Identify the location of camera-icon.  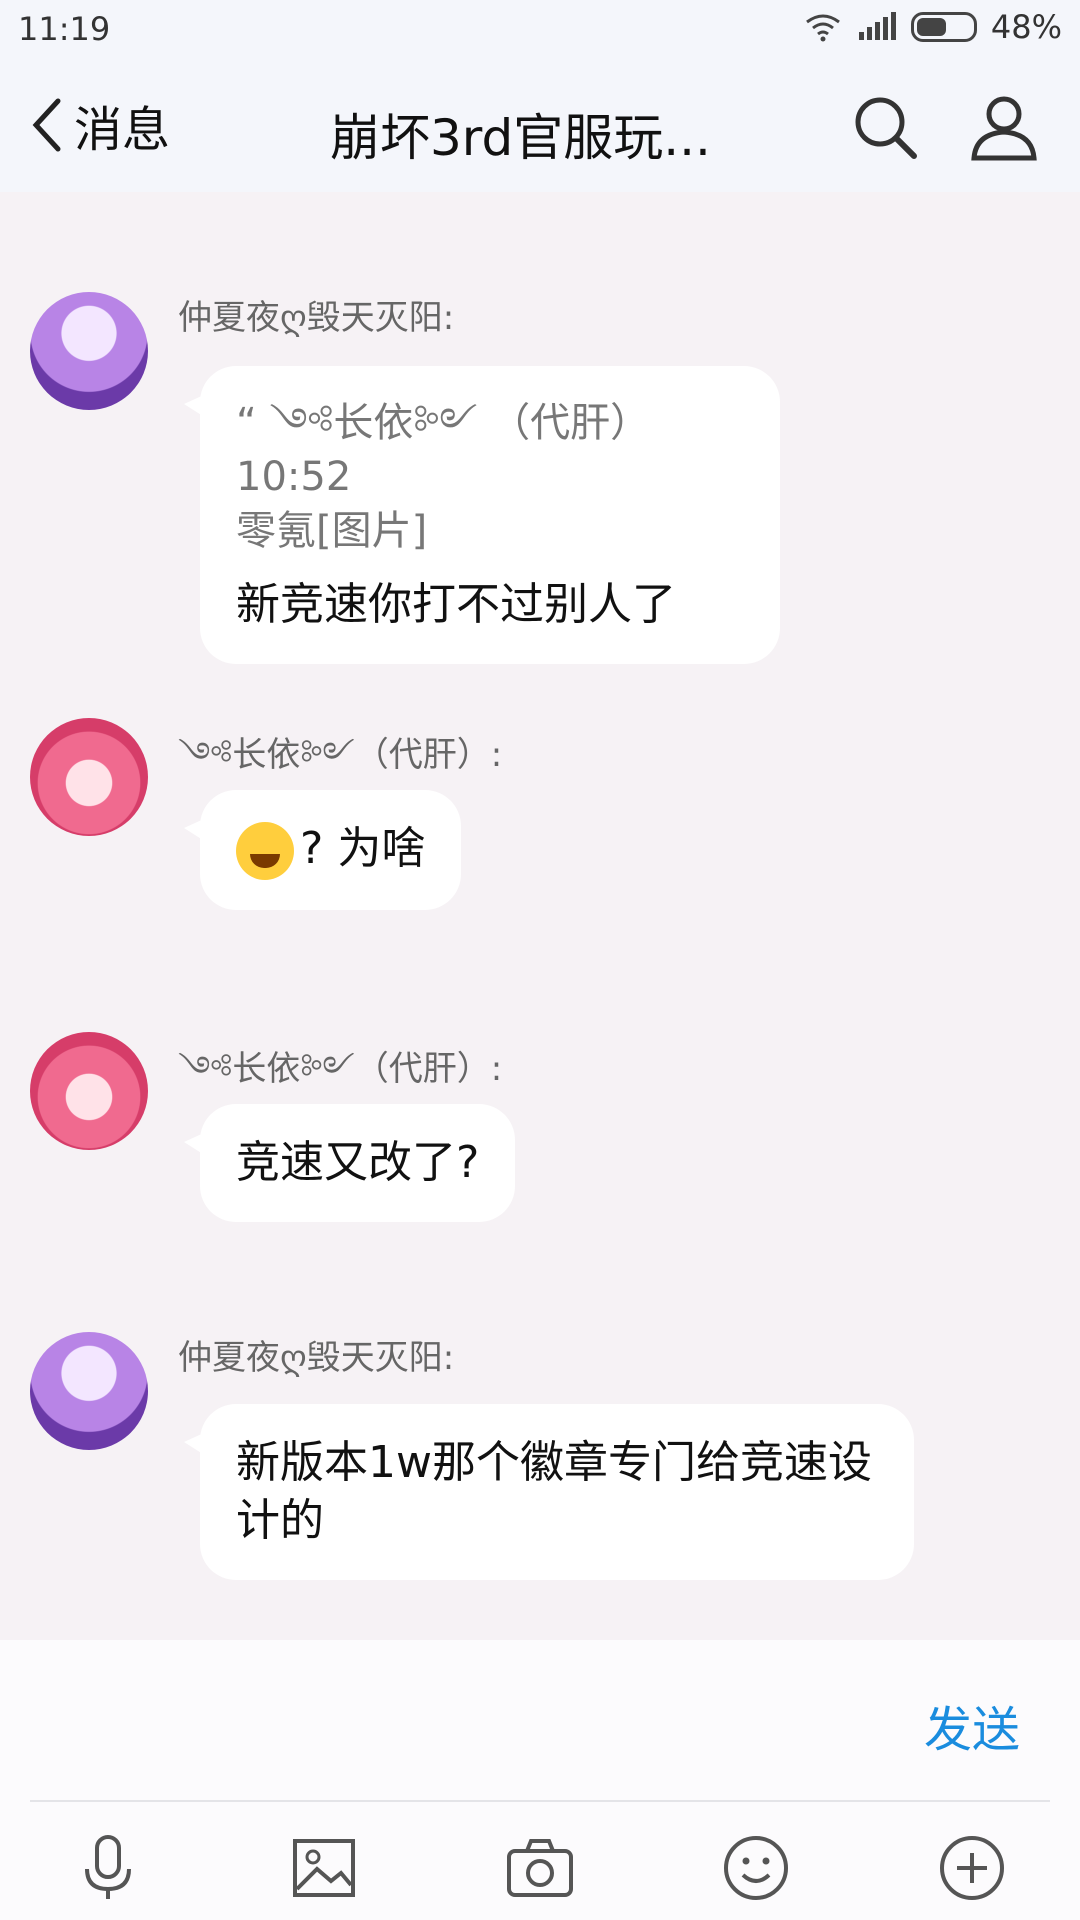
(540, 1868).